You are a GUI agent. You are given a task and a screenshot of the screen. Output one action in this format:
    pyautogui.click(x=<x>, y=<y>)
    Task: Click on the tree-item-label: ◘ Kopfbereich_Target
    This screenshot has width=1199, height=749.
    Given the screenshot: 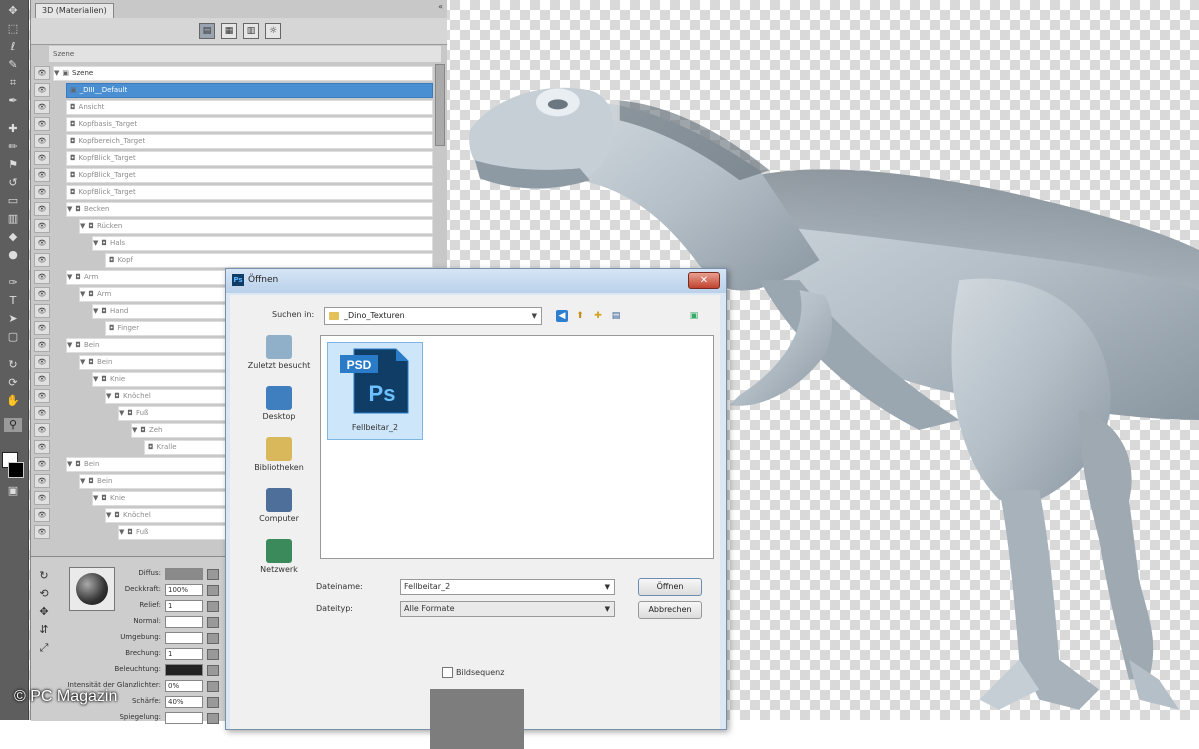 What is the action you would take?
    pyautogui.click(x=249, y=141)
    